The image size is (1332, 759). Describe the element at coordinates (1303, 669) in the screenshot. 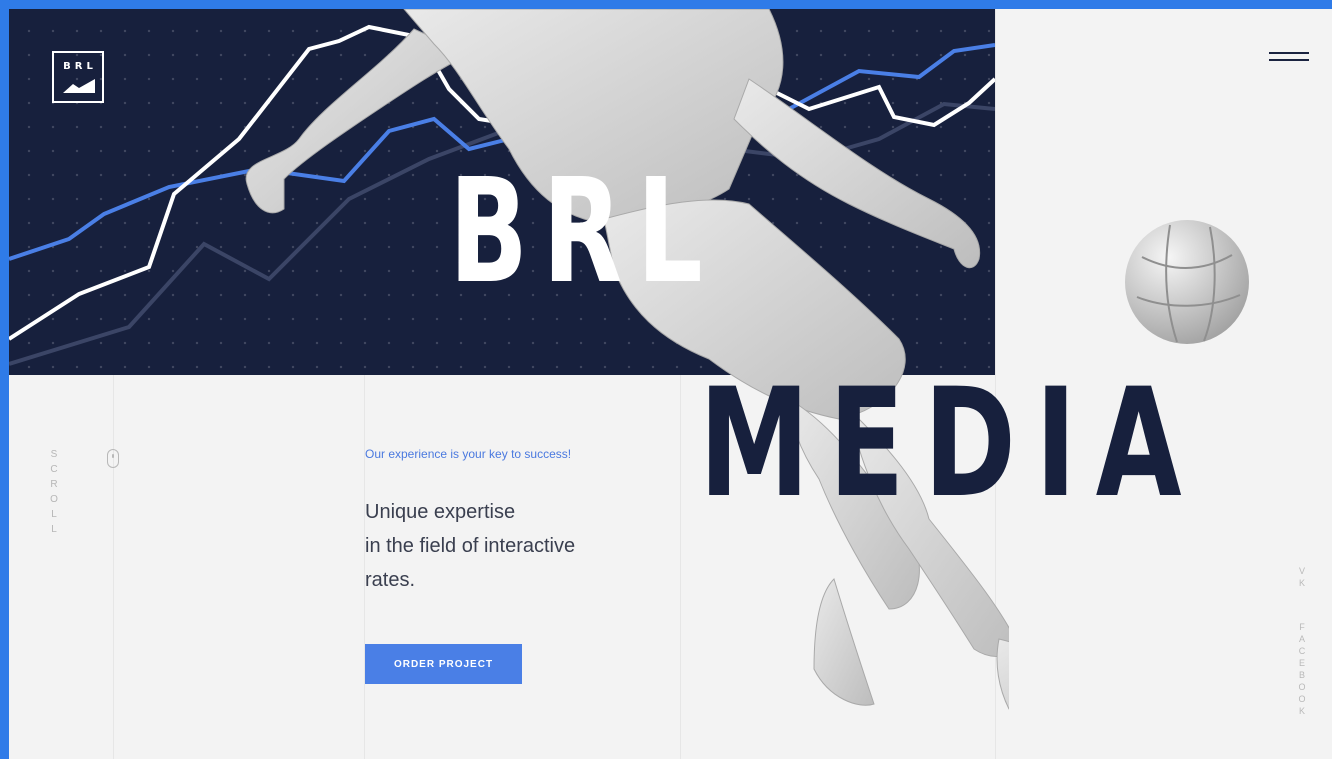

I see `social-link-facebook: F A C E B O O K` at that location.